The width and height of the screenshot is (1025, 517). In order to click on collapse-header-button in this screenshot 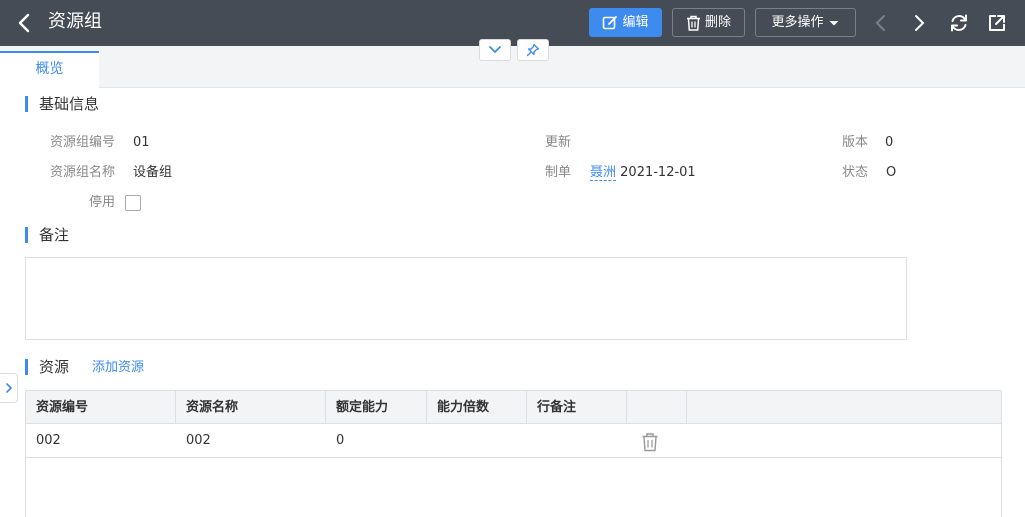, I will do `click(495, 50)`.